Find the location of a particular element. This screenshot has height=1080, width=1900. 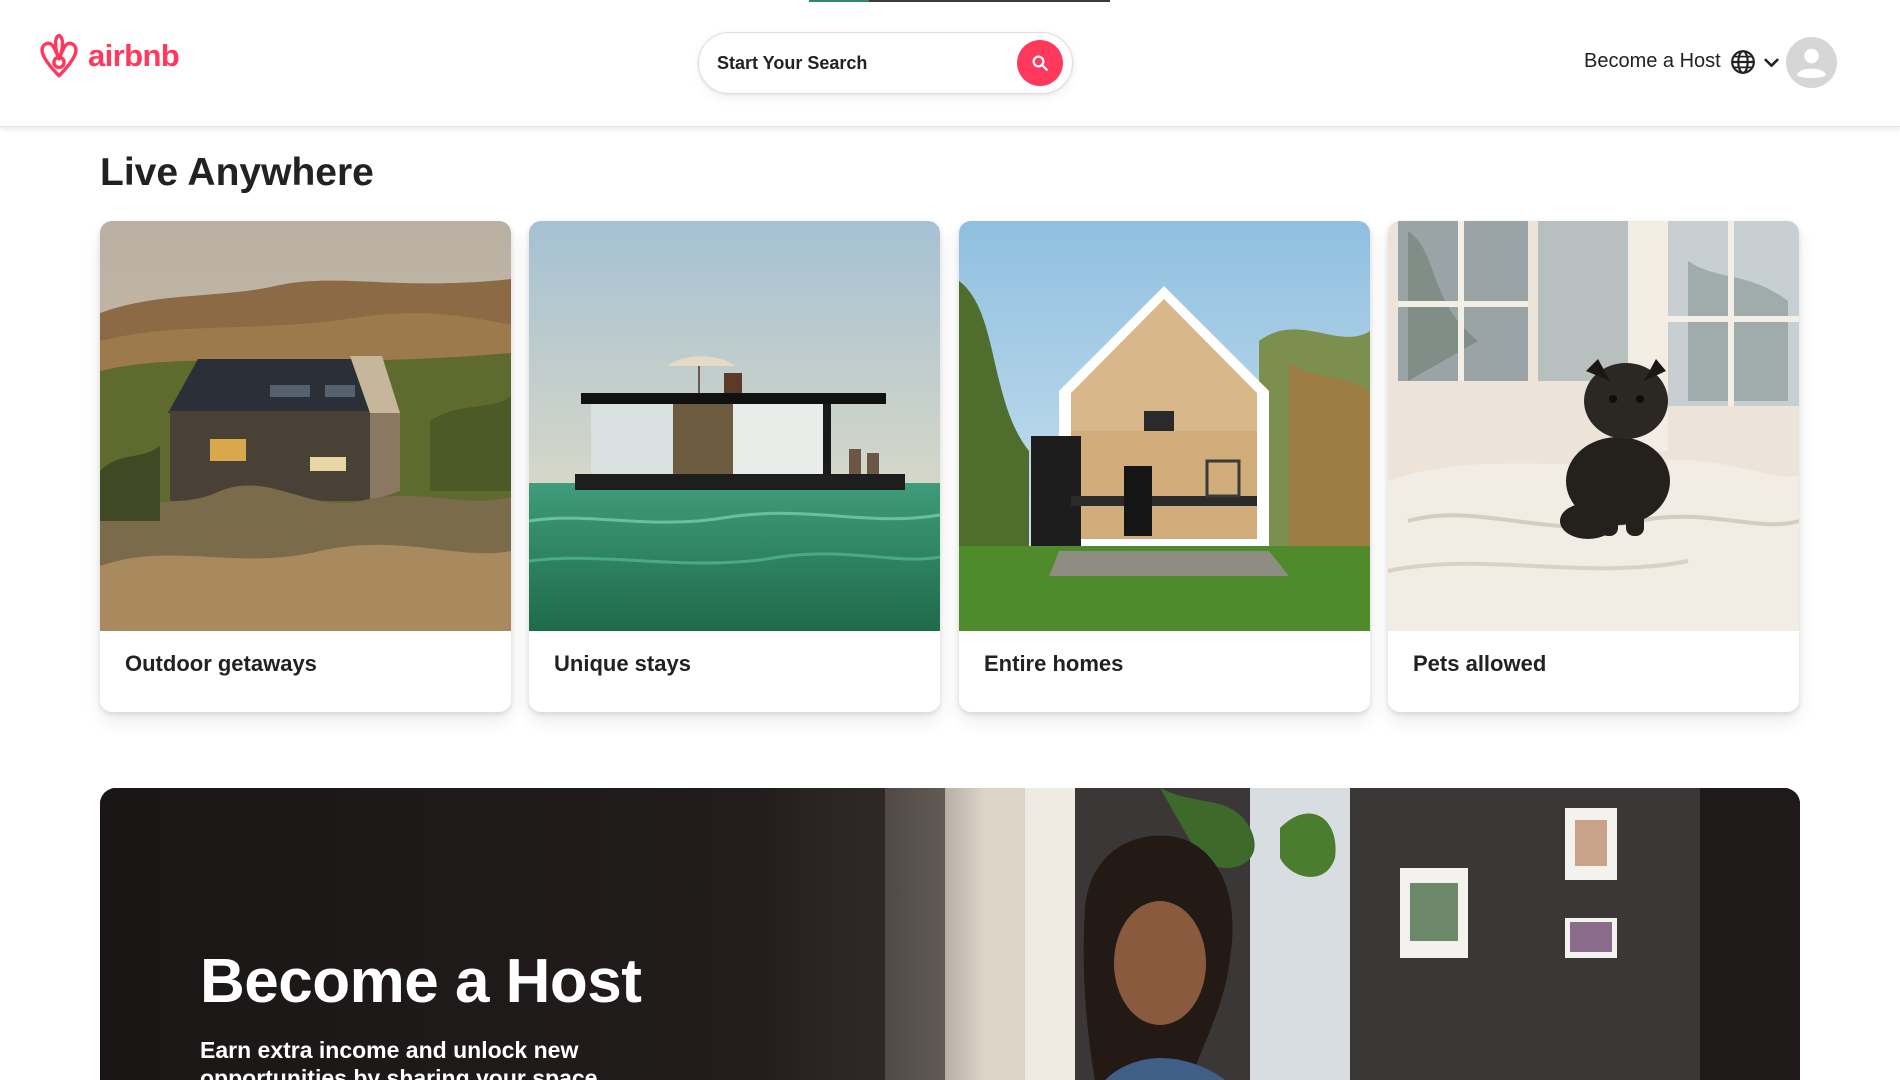

category-card-unique-stays: Unique stays is located at coordinates (734, 466).